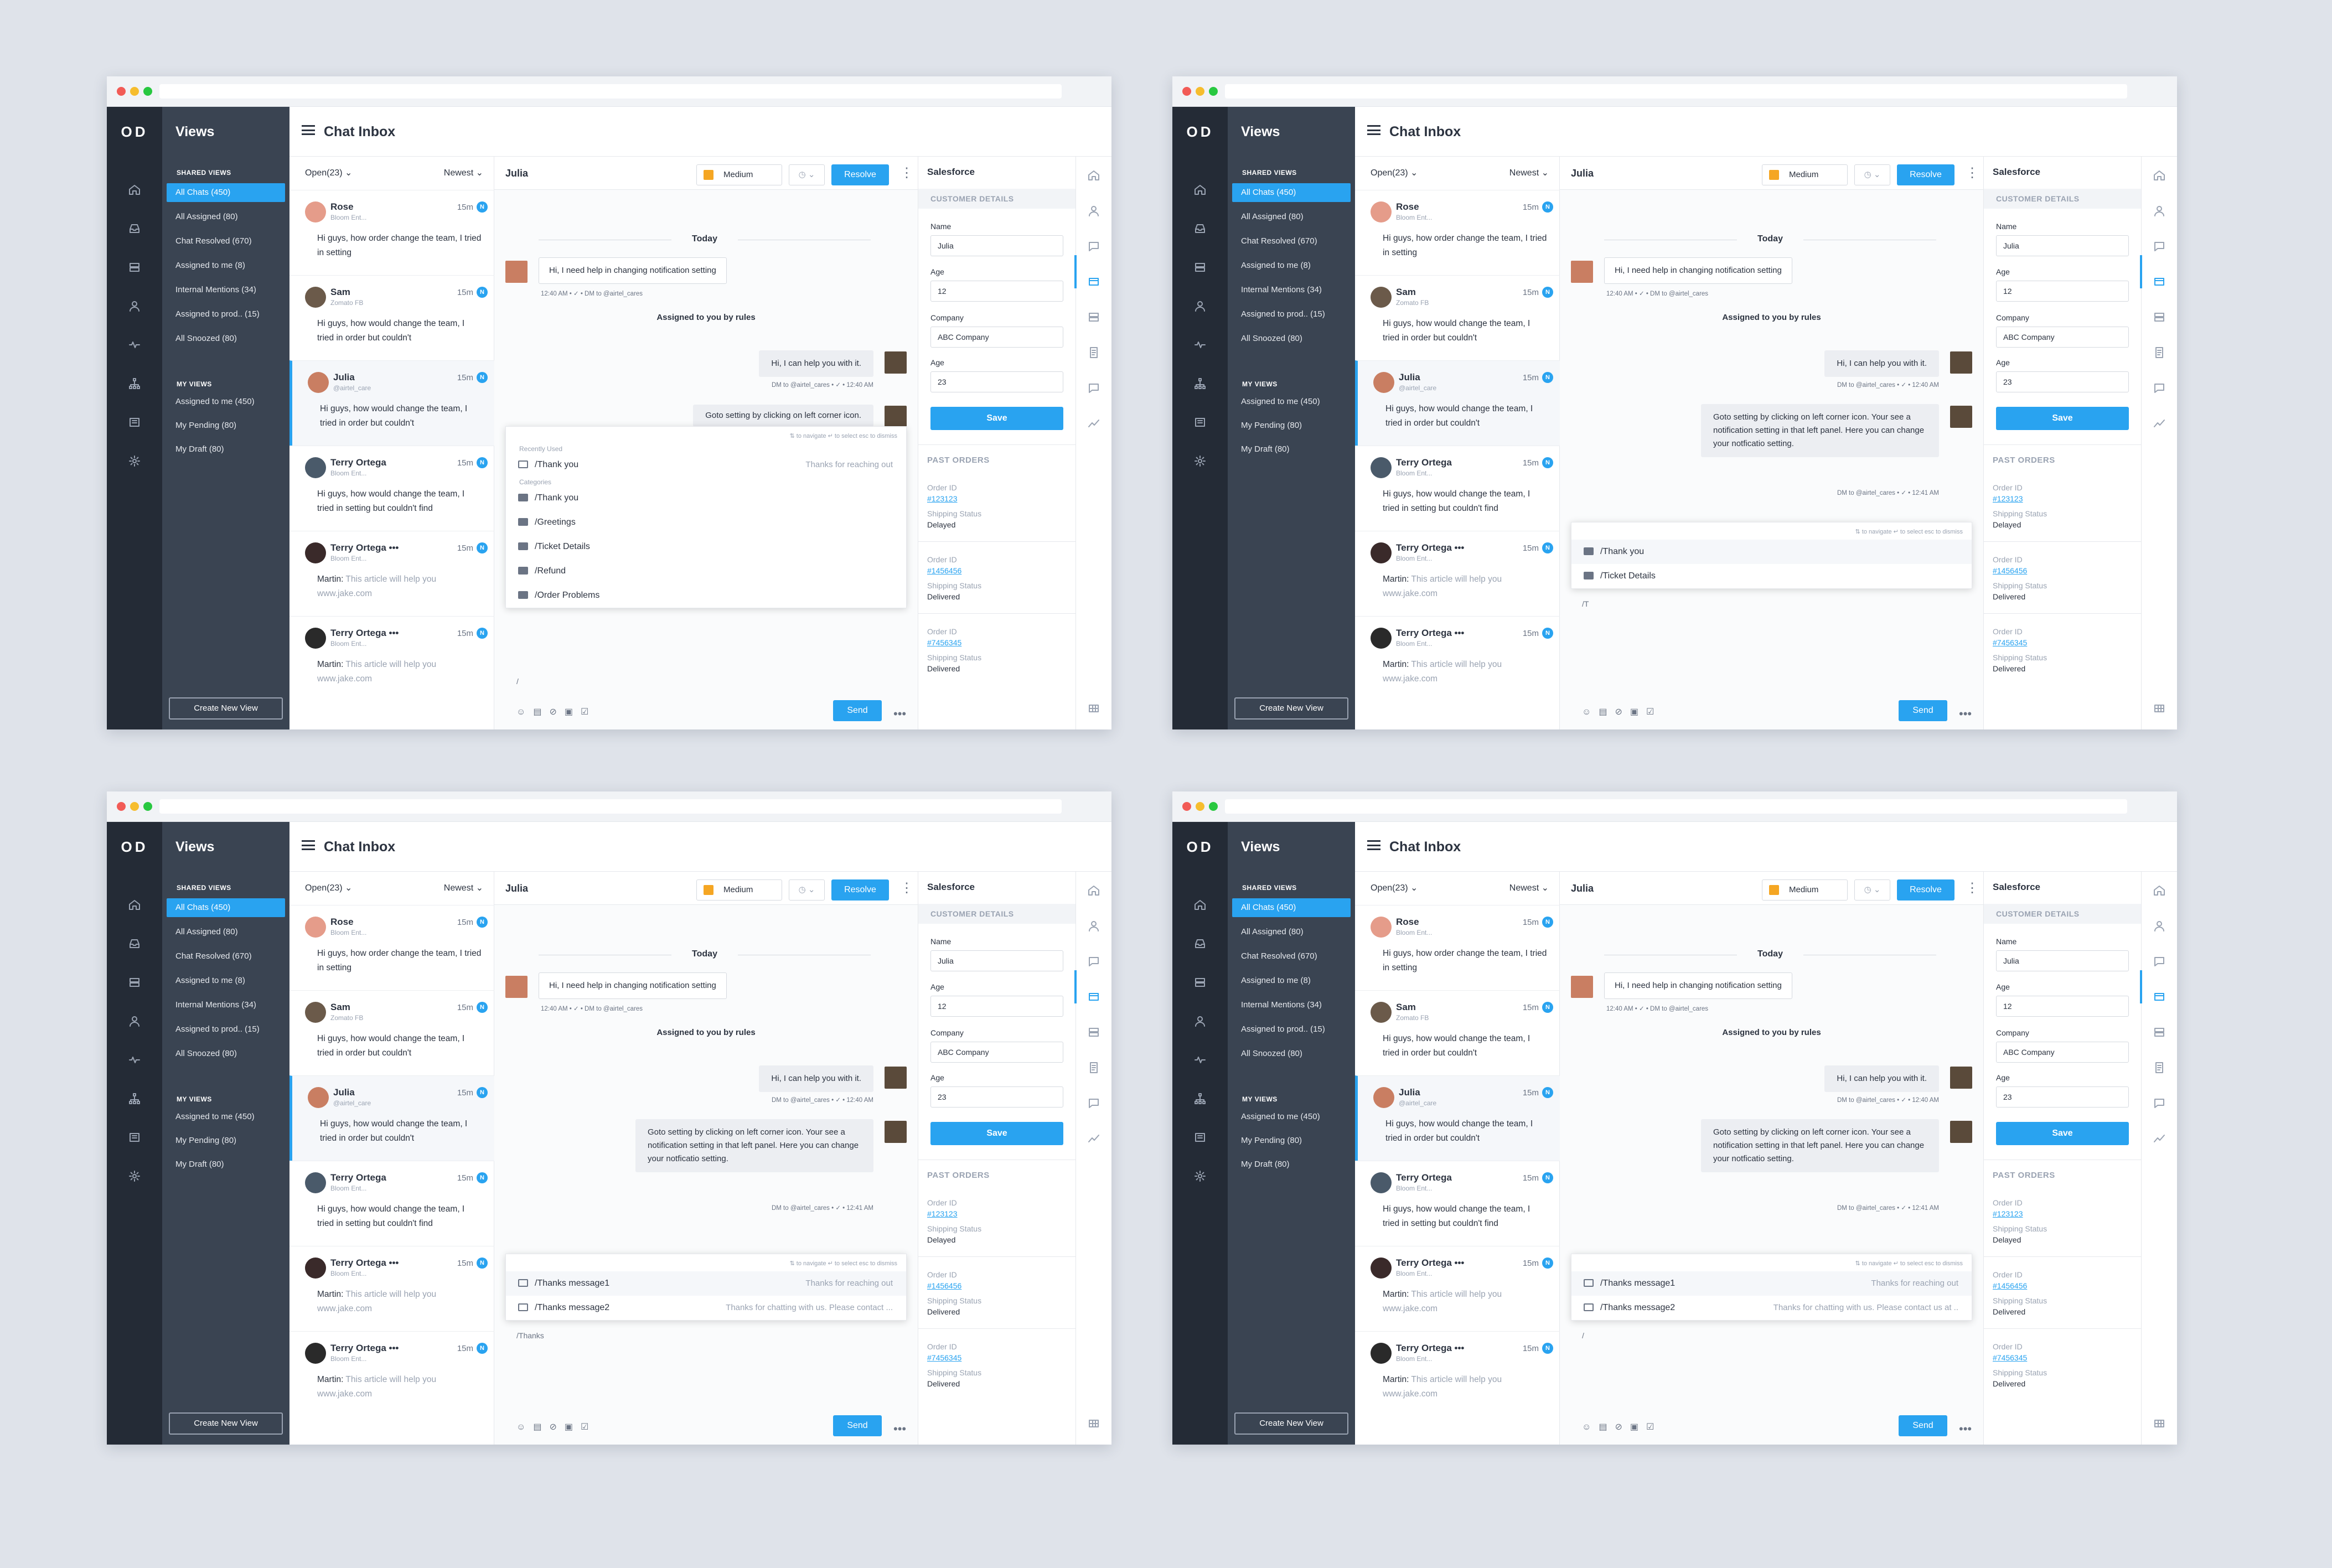 Image resolution: width=2332 pixels, height=1568 pixels. Describe the element at coordinates (524, 712) in the screenshot. I see `emoji-icon: ☺` at that location.